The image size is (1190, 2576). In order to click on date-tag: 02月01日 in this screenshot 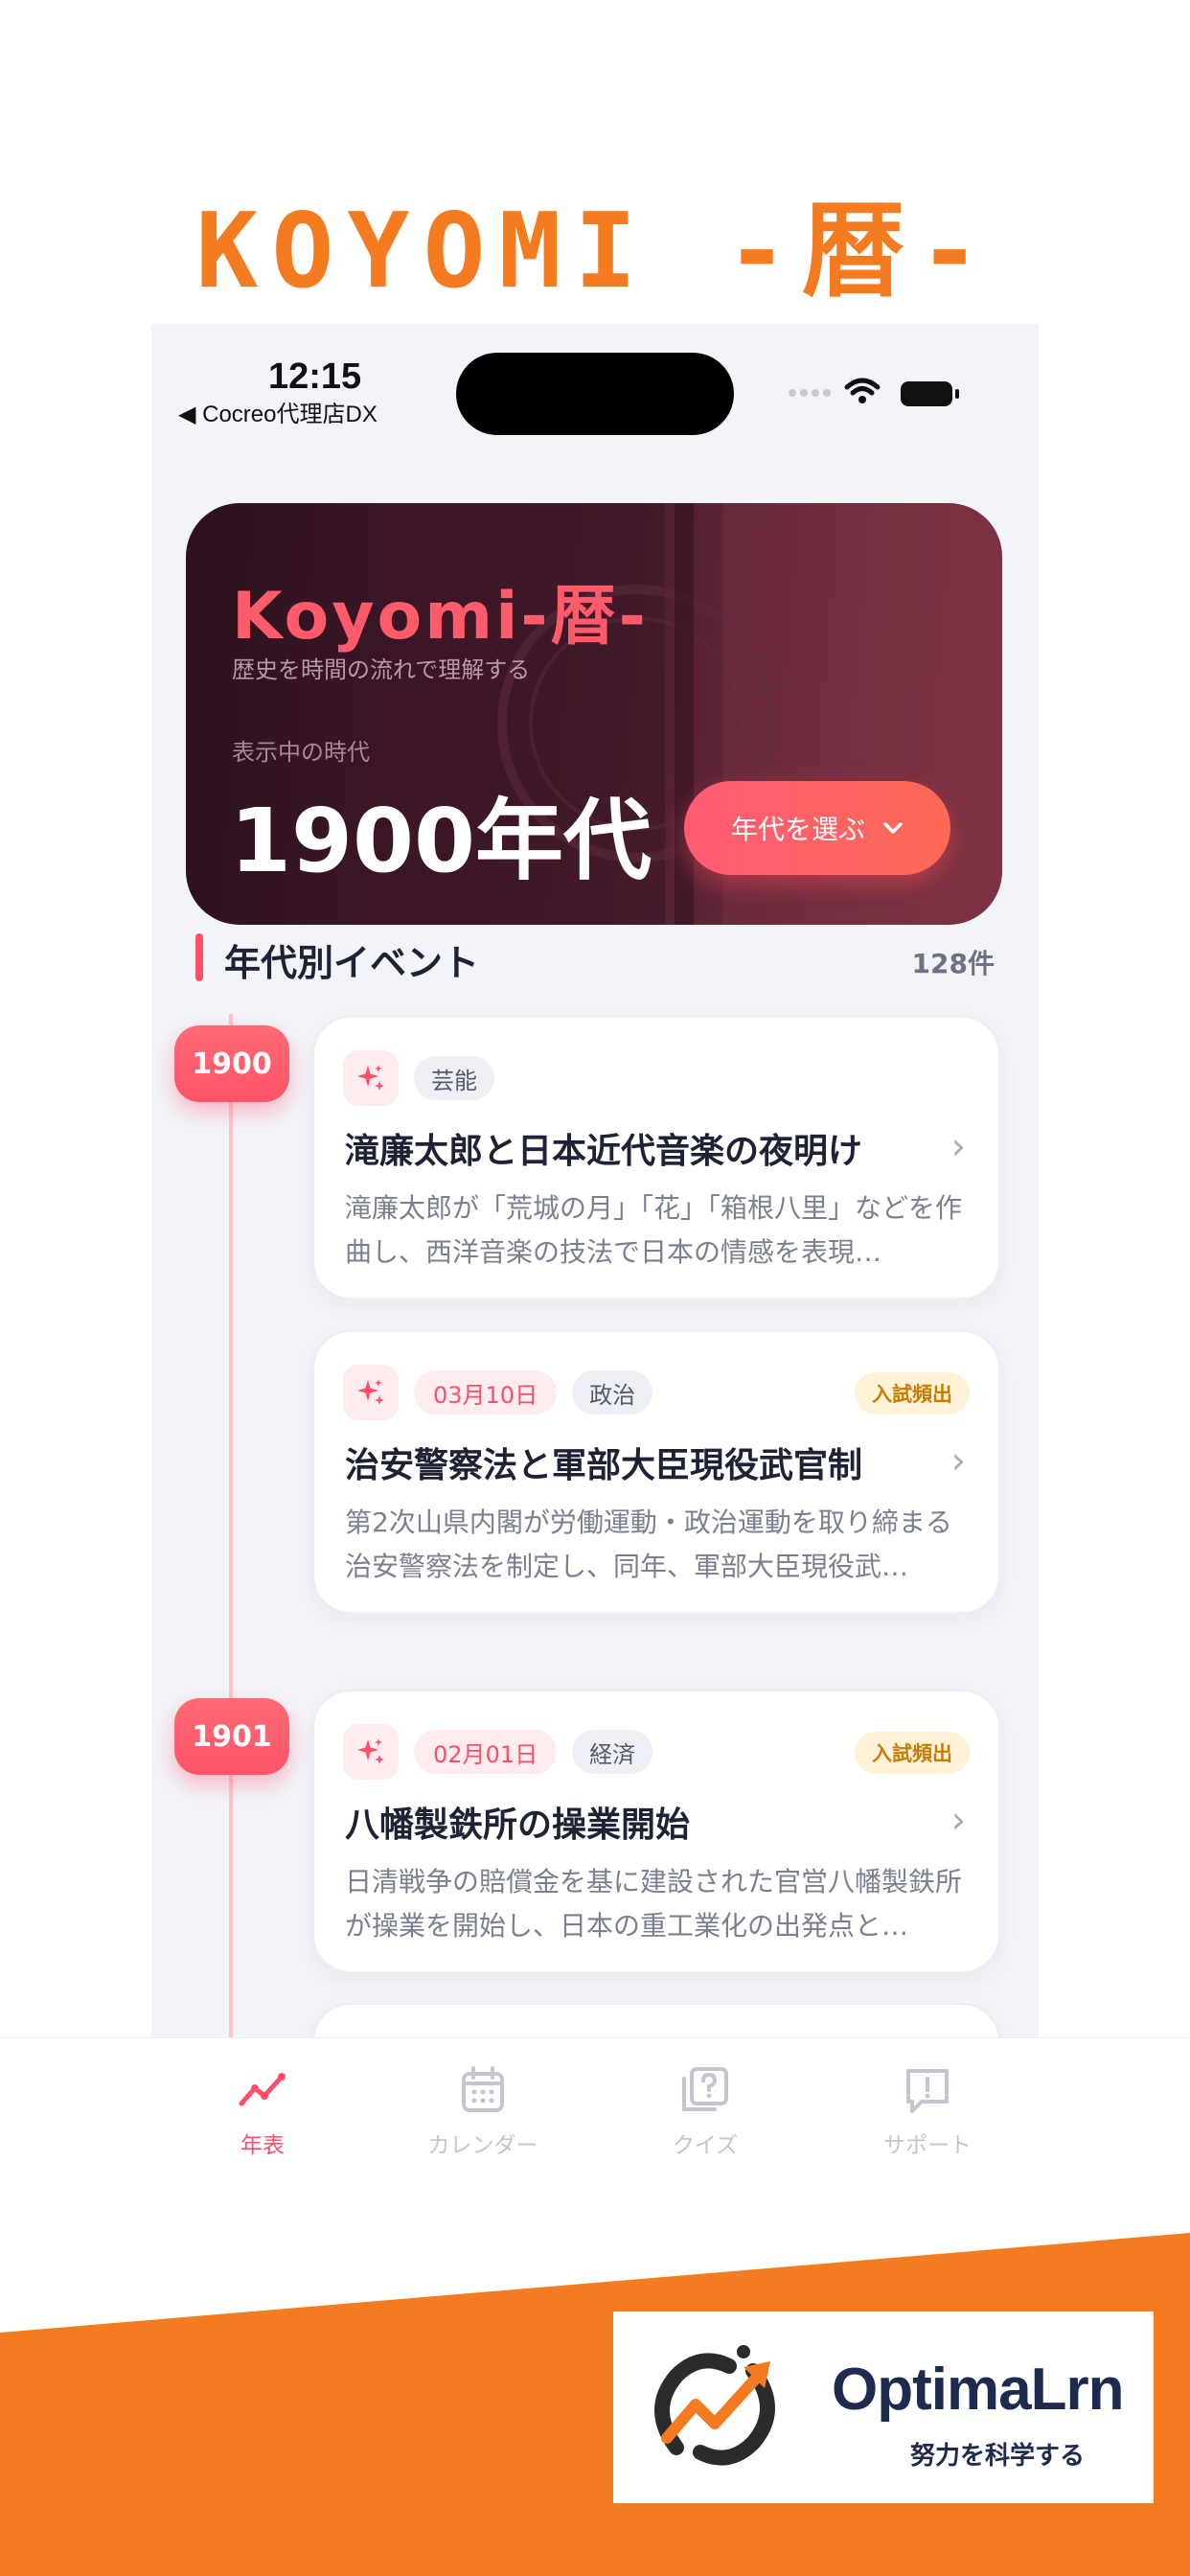, I will do `click(486, 1752)`.